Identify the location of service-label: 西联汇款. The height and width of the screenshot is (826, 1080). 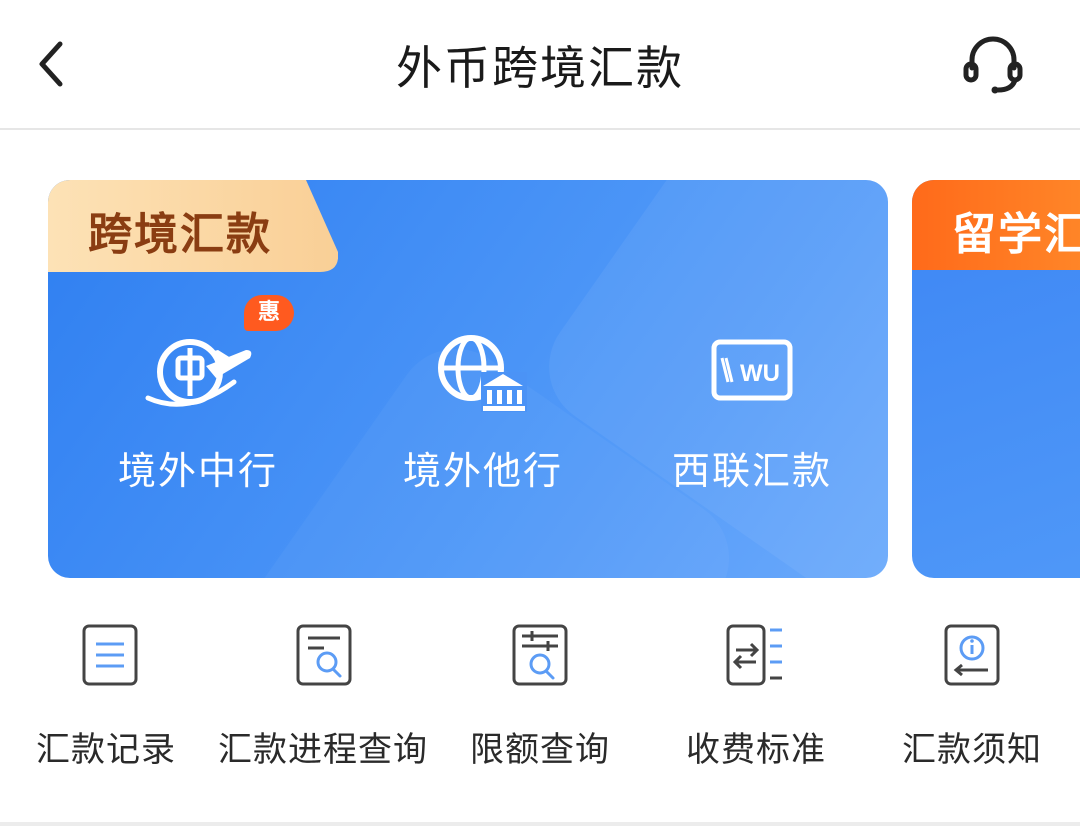
(751, 471).